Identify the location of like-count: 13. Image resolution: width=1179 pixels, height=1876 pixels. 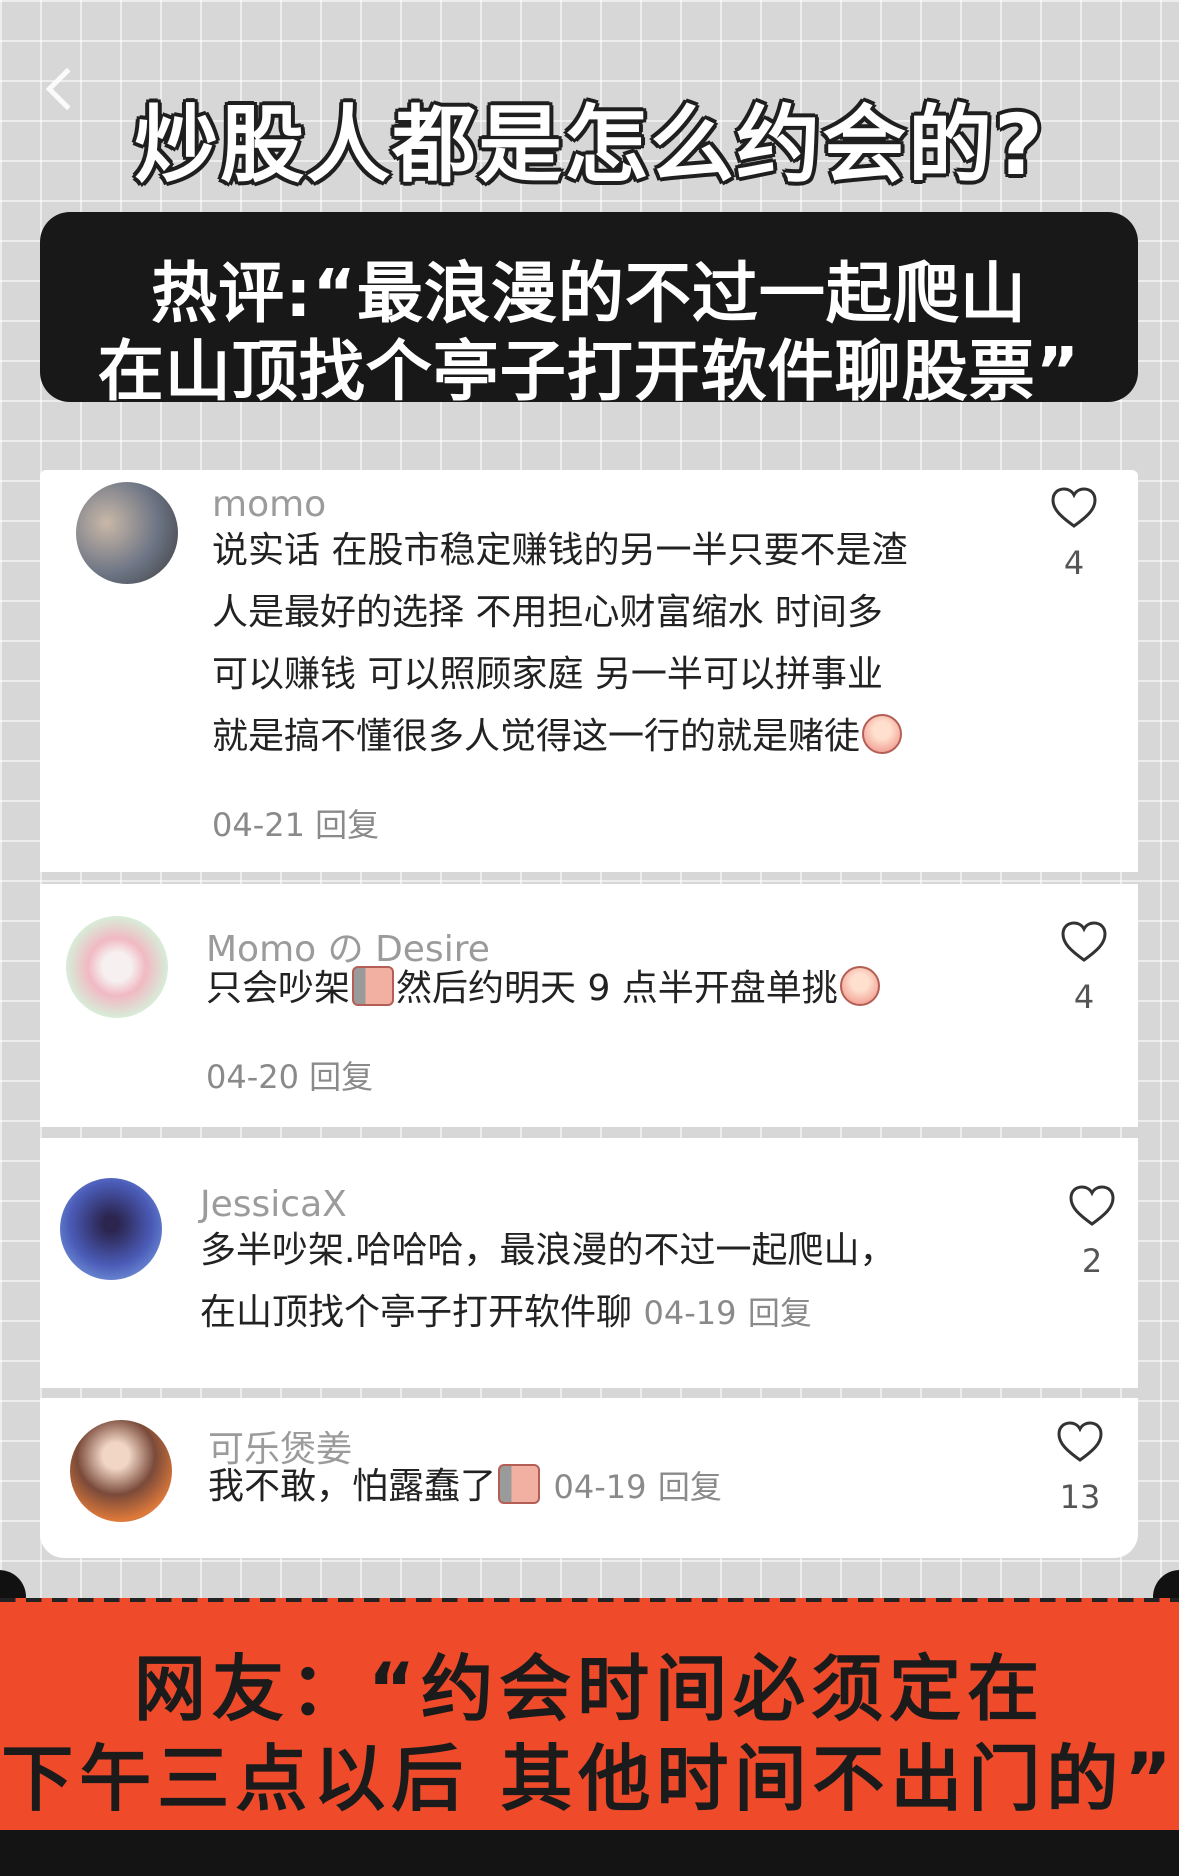
(1080, 1497).